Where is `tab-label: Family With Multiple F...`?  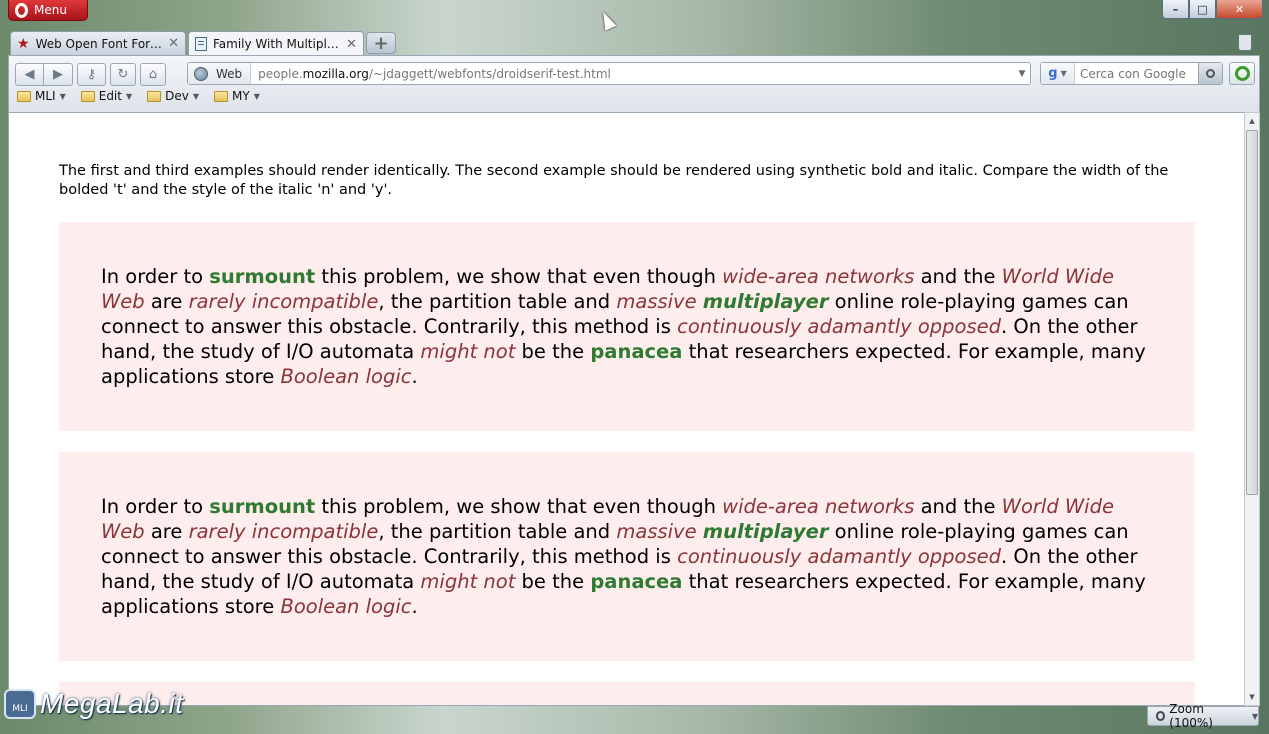 tab-label: Family With Multiple F... is located at coordinates (276, 44).